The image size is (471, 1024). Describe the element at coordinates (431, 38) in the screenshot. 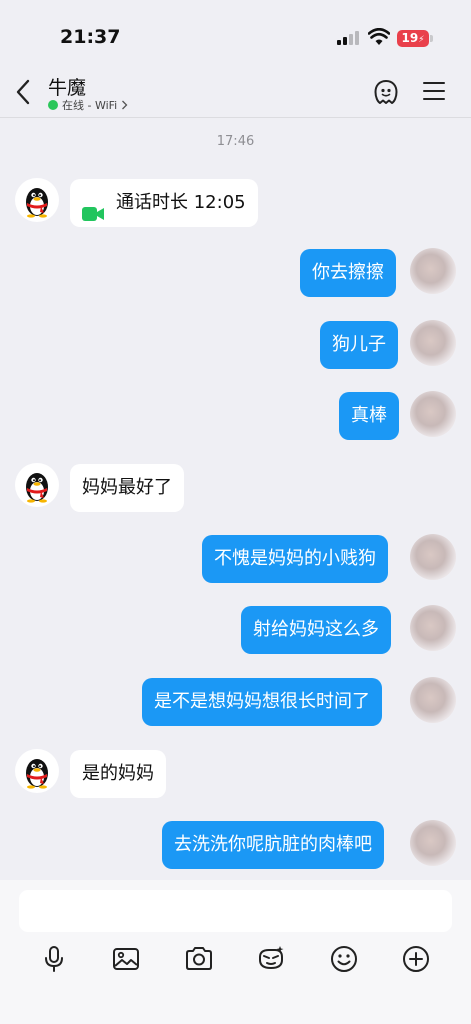

I see `battery-tip` at that location.